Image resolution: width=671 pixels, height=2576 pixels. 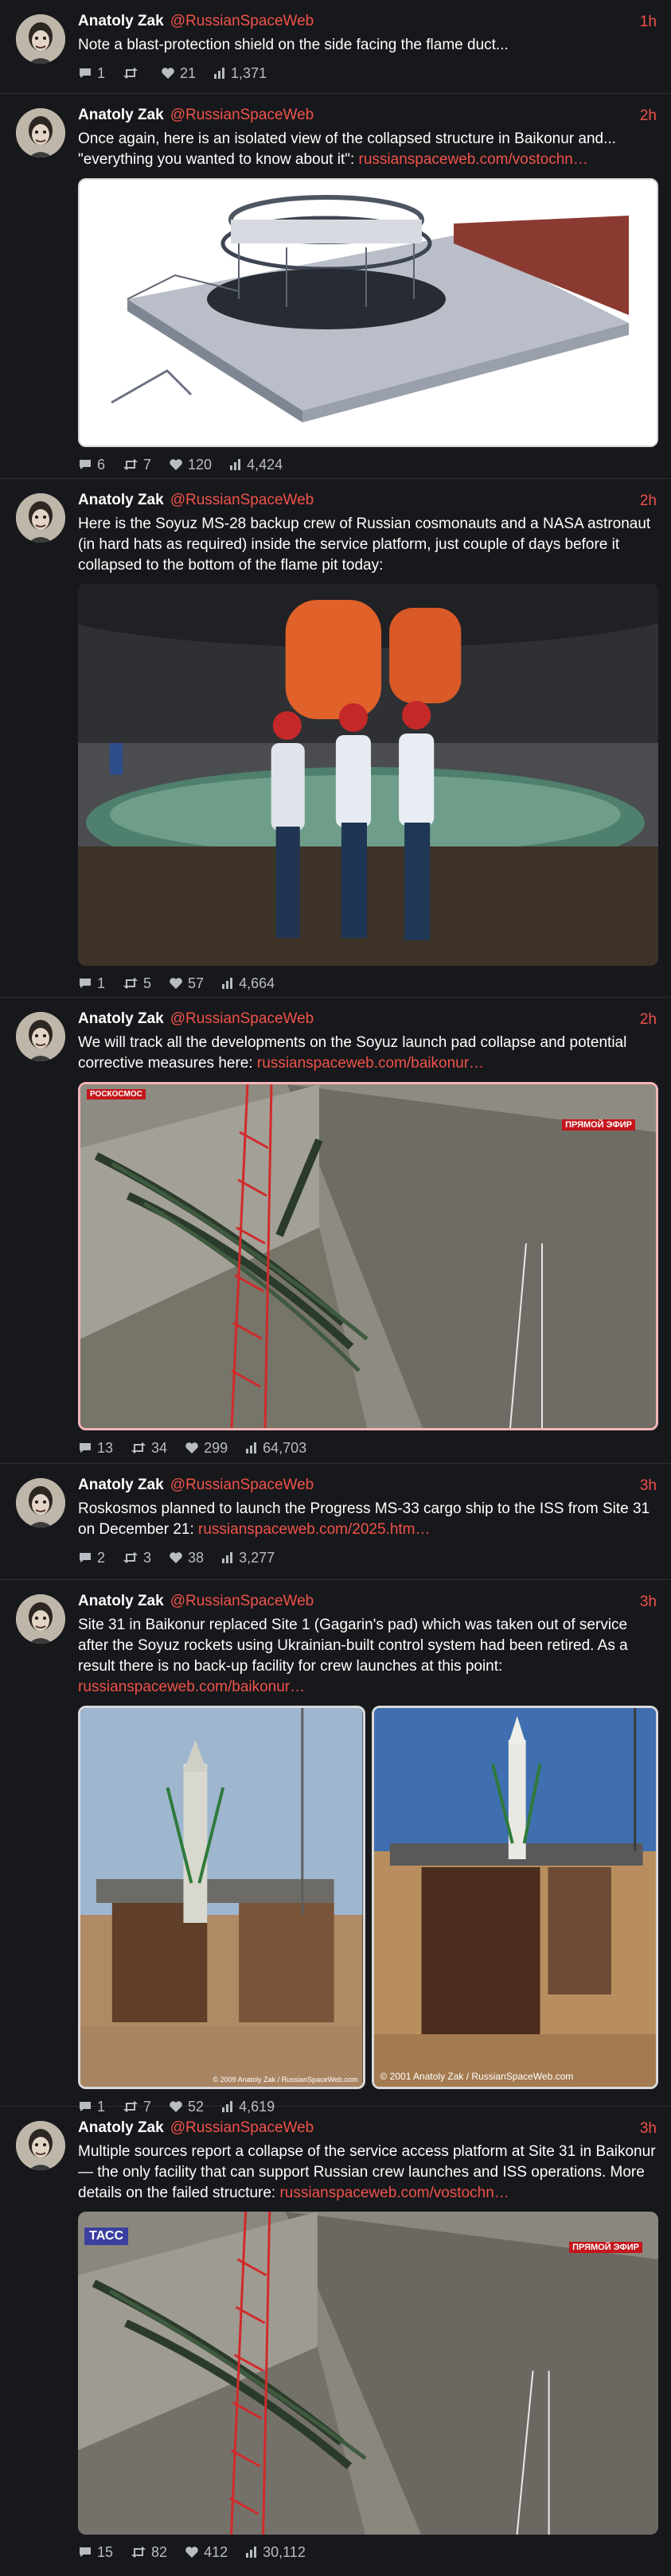 I want to click on video-overlay-right: ПРЯМОЙ ЭФИР, so click(x=598, y=1125).